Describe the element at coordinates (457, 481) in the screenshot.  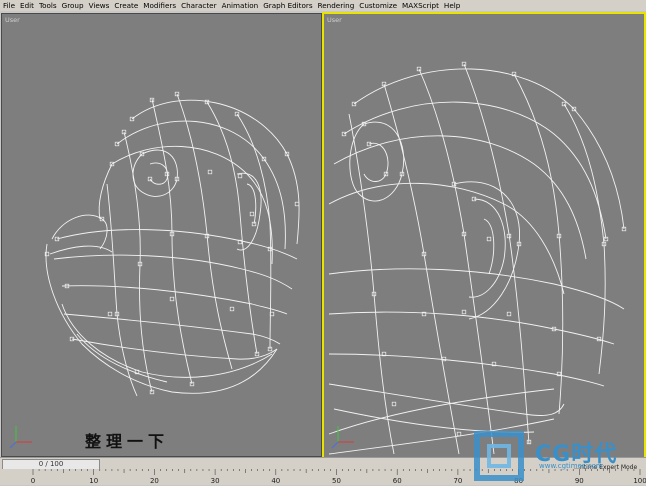
I see `ruler-label: 70` at that location.